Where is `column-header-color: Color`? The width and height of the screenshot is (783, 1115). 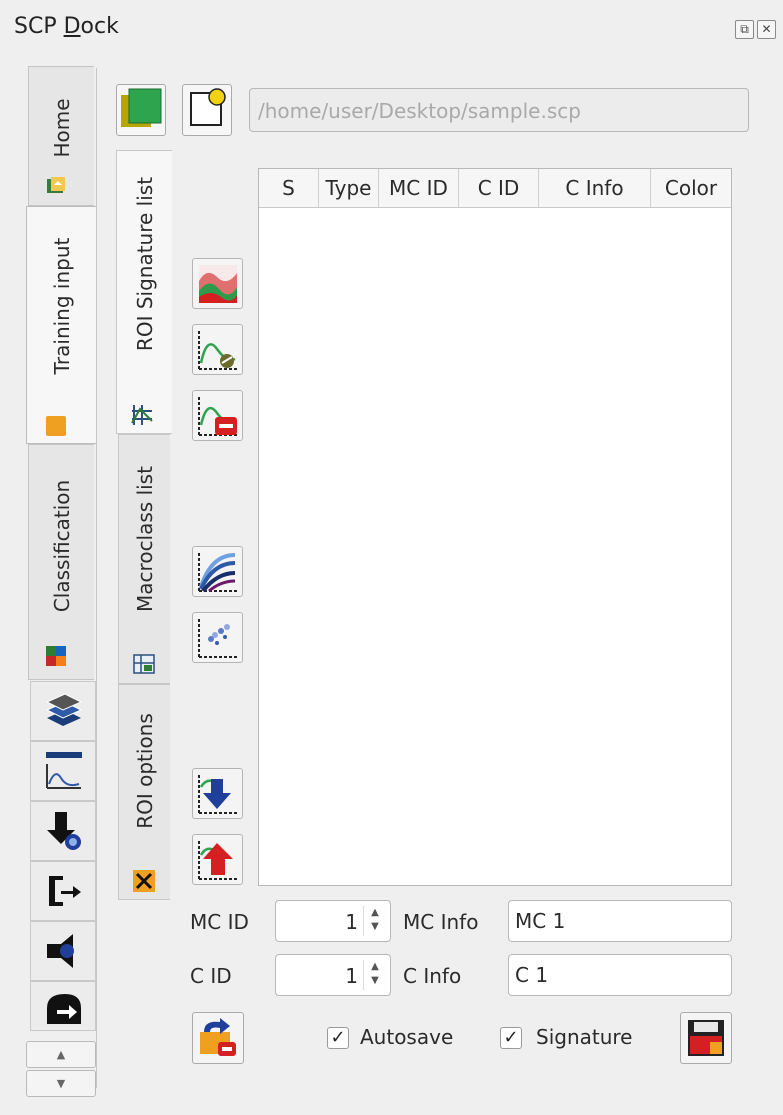
column-header-color: Color is located at coordinates (691, 188).